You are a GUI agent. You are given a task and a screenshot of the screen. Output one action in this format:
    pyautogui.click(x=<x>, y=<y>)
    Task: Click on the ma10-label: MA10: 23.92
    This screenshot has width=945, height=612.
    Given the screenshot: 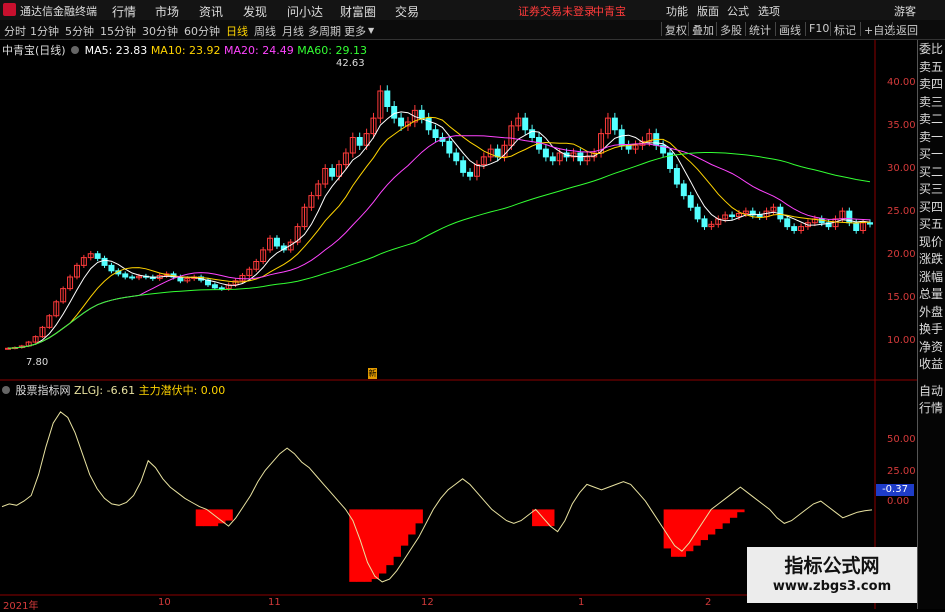 What is the action you would take?
    pyautogui.click(x=185, y=50)
    